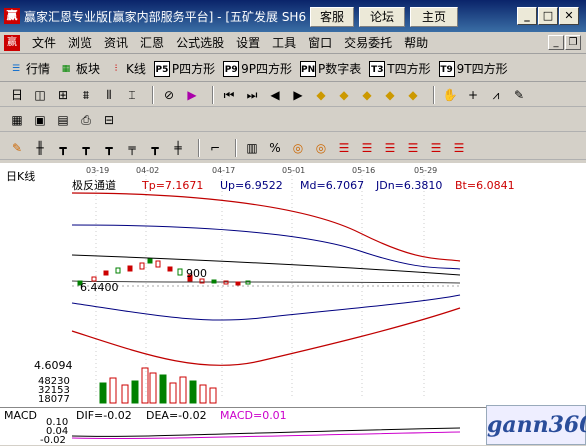 The image size is (586, 446). I want to click on percent-icon: %, so click(275, 148).